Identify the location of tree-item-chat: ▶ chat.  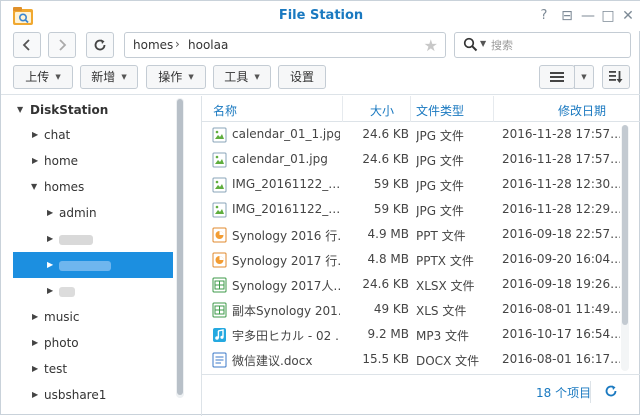
(94, 135).